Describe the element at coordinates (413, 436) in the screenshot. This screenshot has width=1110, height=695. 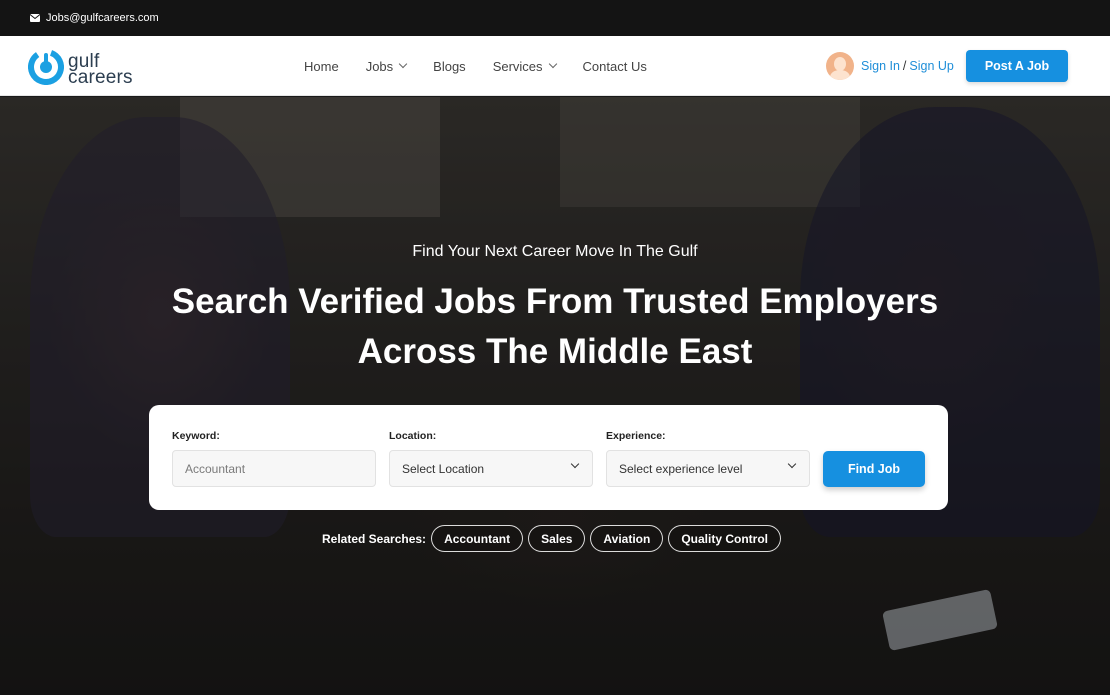
I see `location-label: Location:` at that location.